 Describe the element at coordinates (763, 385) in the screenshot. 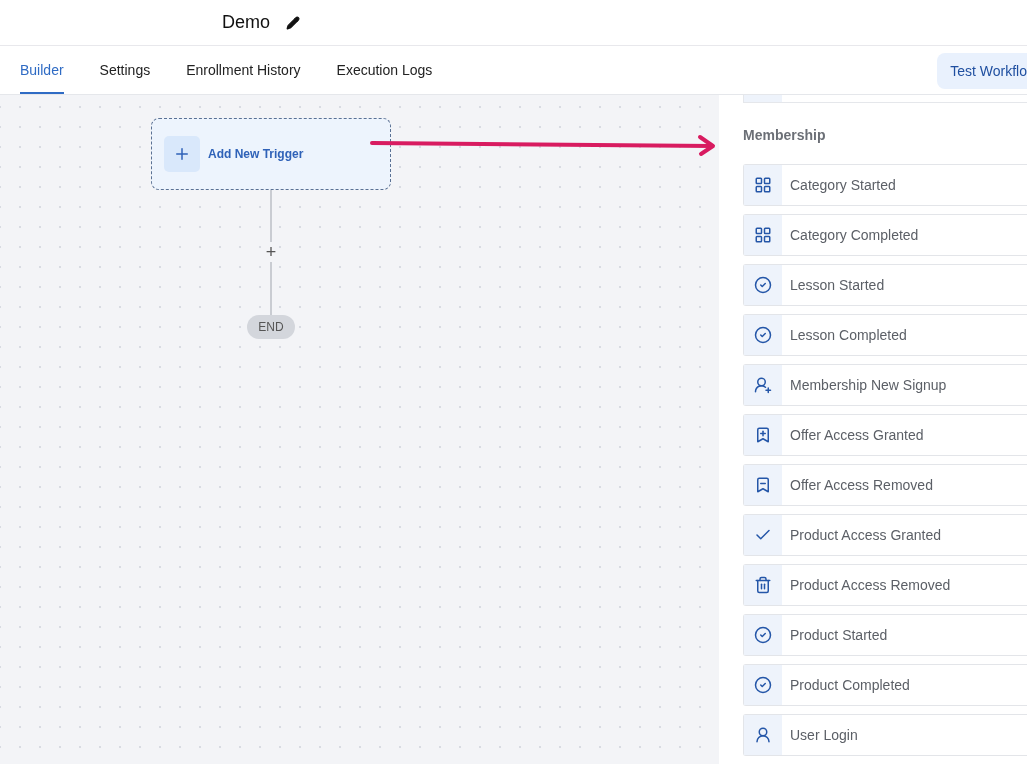

I see `user-plus-icon` at that location.